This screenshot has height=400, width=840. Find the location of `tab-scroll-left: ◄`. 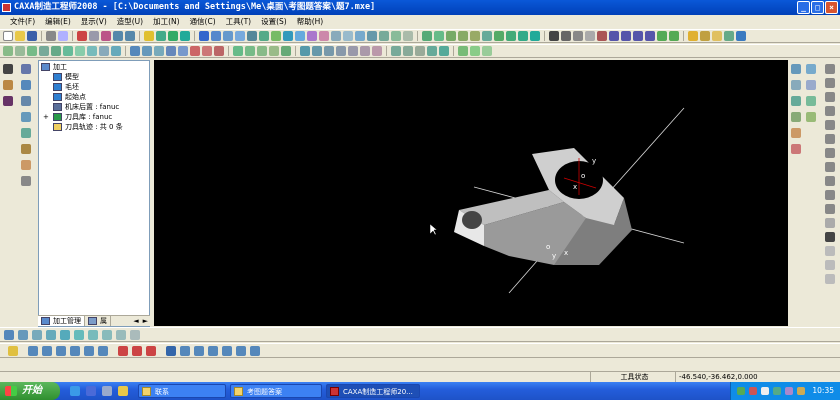

tab-scroll-left: ◄ is located at coordinates (135, 321).